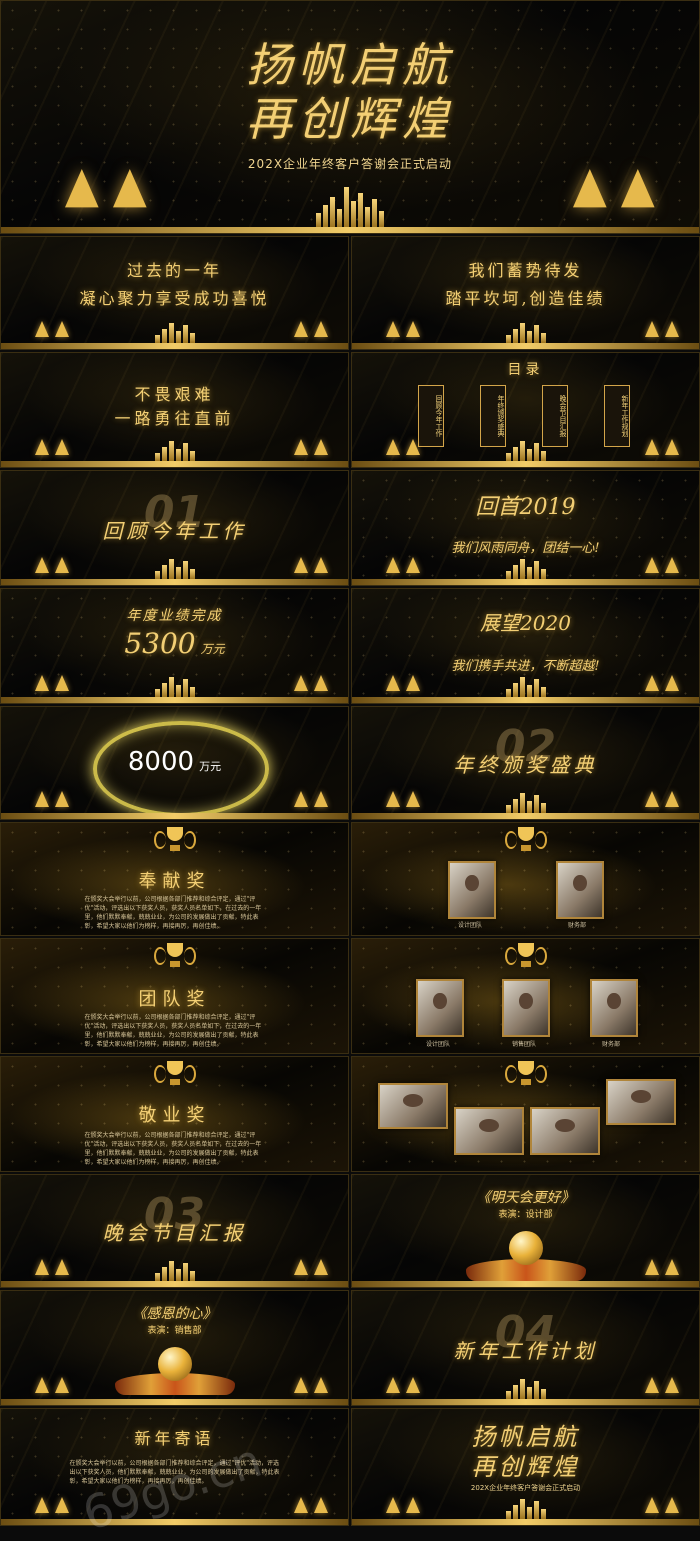 The width and height of the screenshot is (700, 1541). What do you see at coordinates (174, 1231) in the screenshot?
I see `section-03-slide: 03 晚会节目汇报` at bounding box center [174, 1231].